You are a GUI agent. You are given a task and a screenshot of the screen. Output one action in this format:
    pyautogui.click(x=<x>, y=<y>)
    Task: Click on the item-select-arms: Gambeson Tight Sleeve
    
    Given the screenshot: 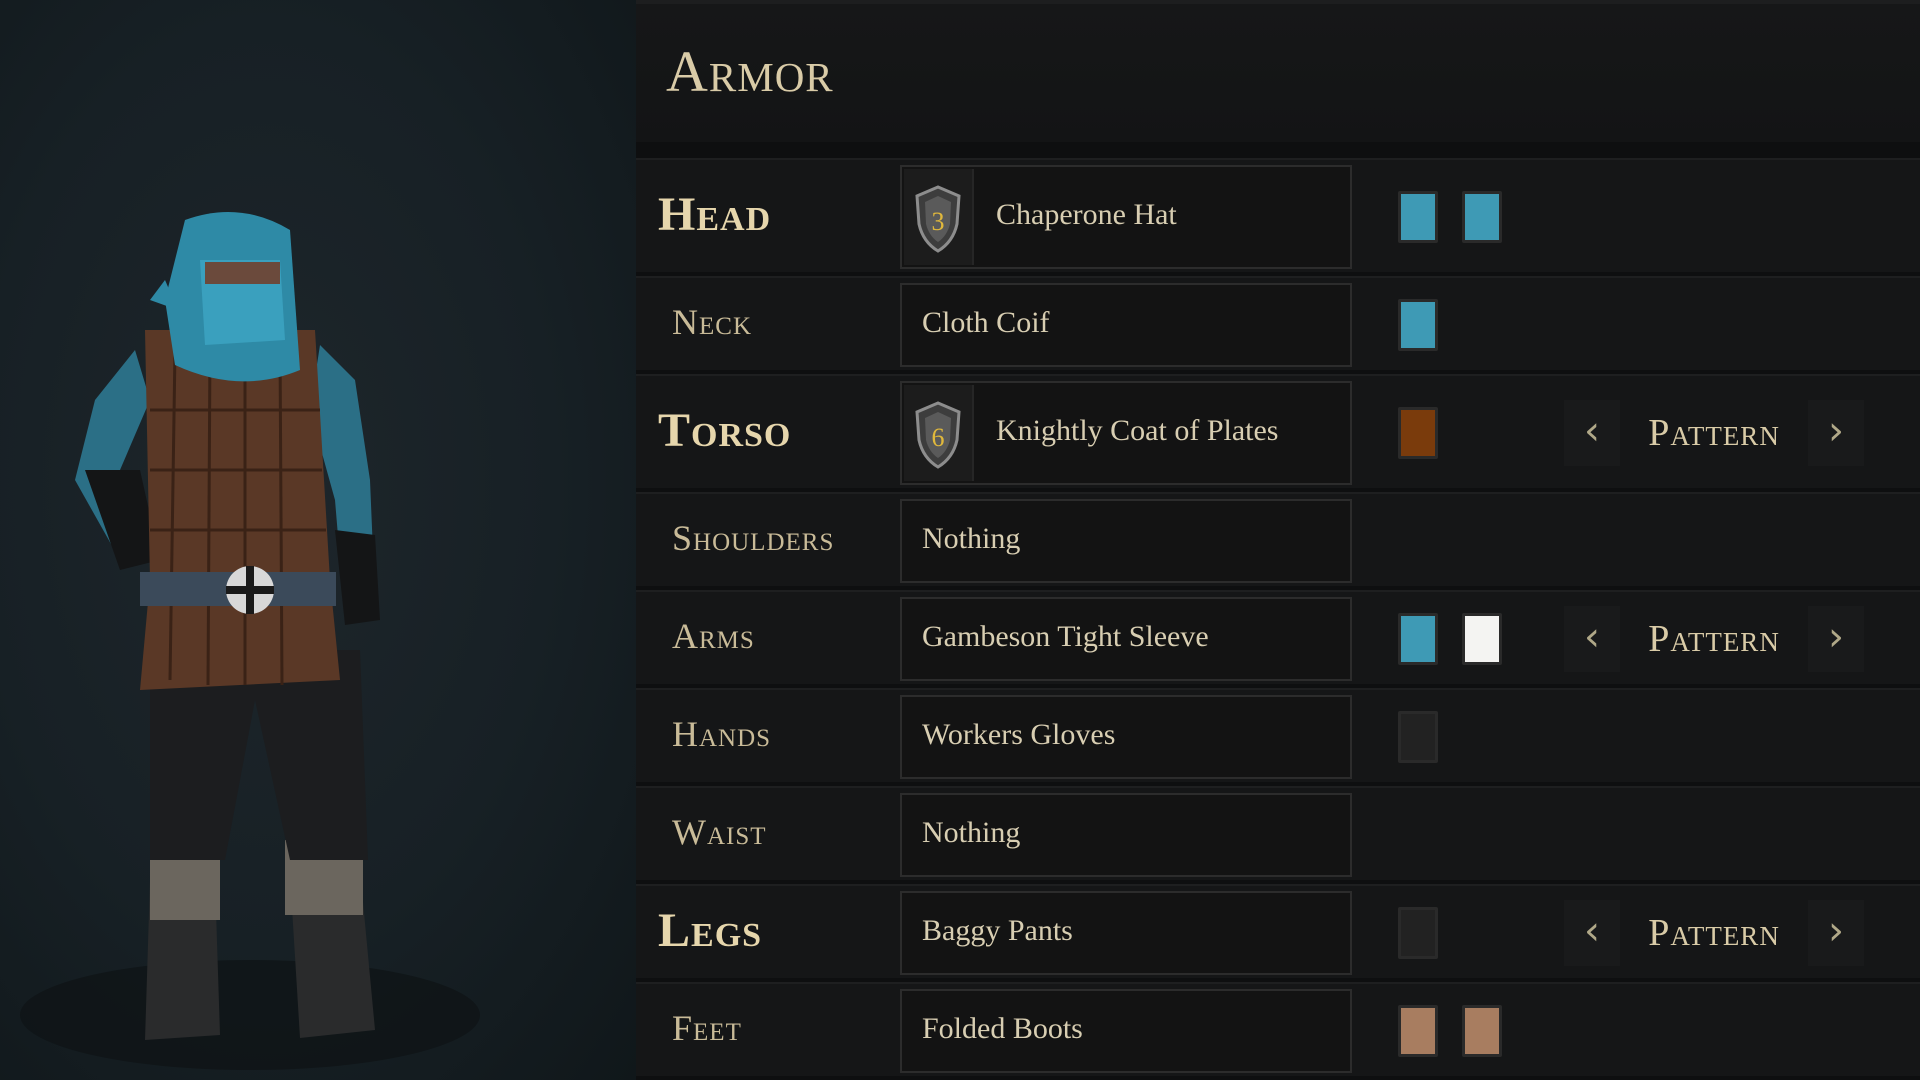 What is the action you would take?
    pyautogui.click(x=1126, y=639)
    